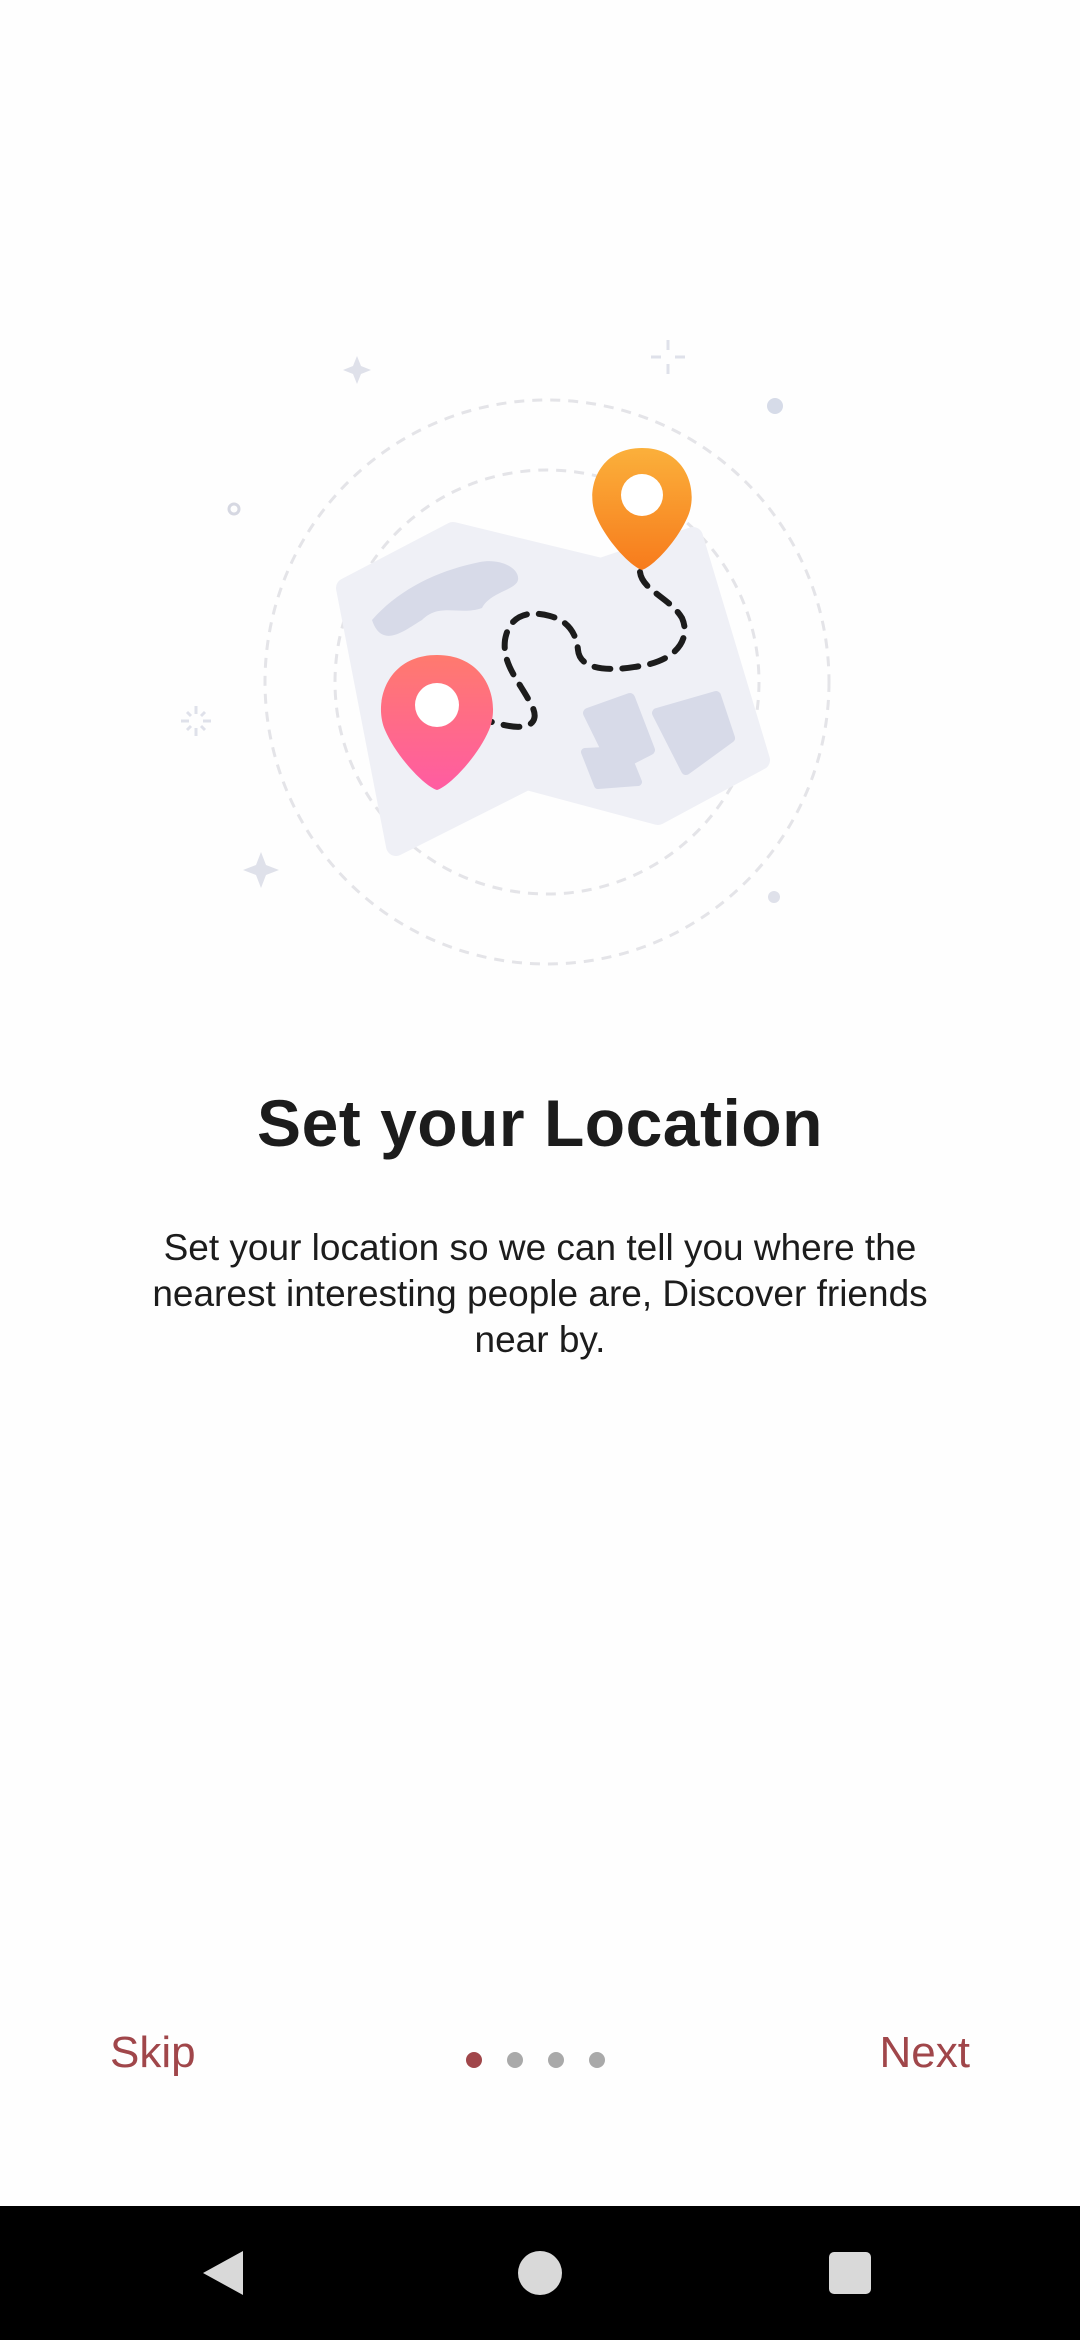 Image resolution: width=1080 pixels, height=2340 pixels. Describe the element at coordinates (234, 509) in the screenshot. I see `ring-decoration` at that location.